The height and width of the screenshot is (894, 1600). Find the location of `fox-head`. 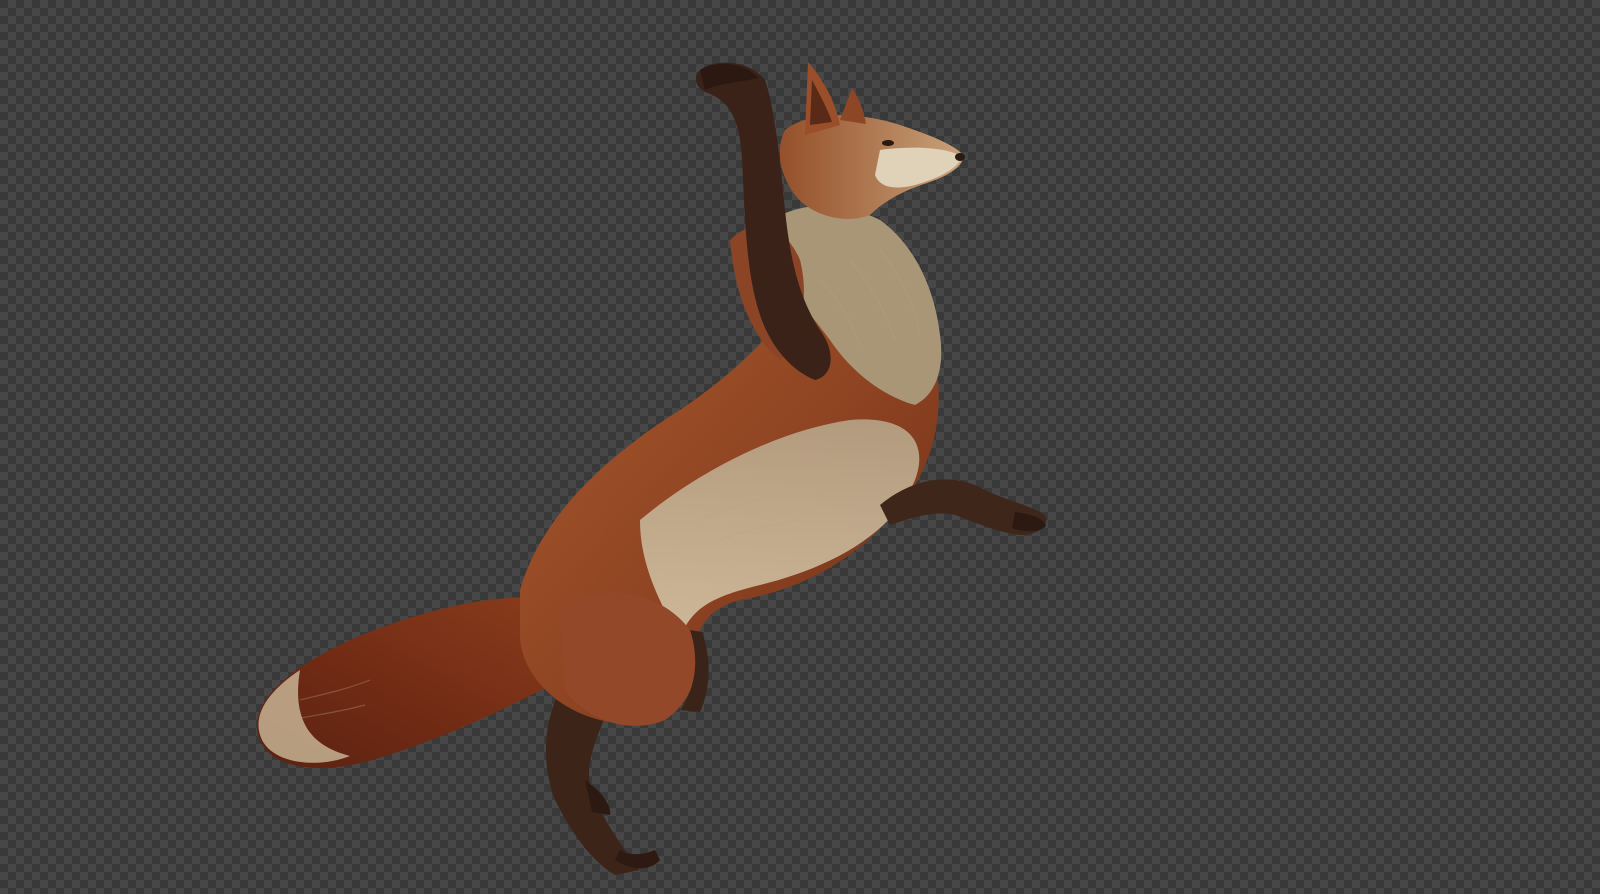

fox-head is located at coordinates (872, 140).